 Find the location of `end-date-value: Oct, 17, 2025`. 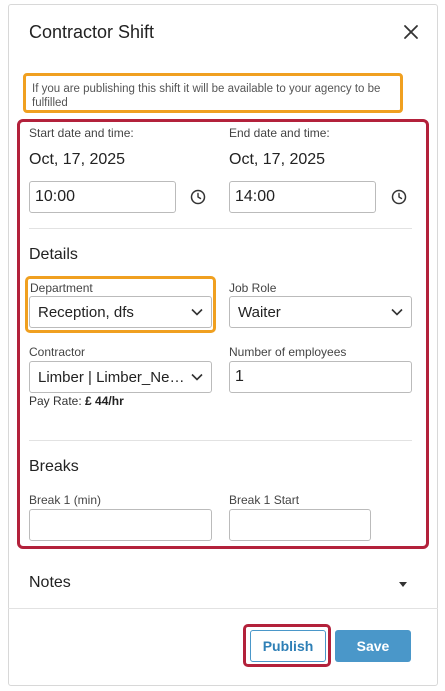

end-date-value: Oct, 17, 2025 is located at coordinates (277, 160).